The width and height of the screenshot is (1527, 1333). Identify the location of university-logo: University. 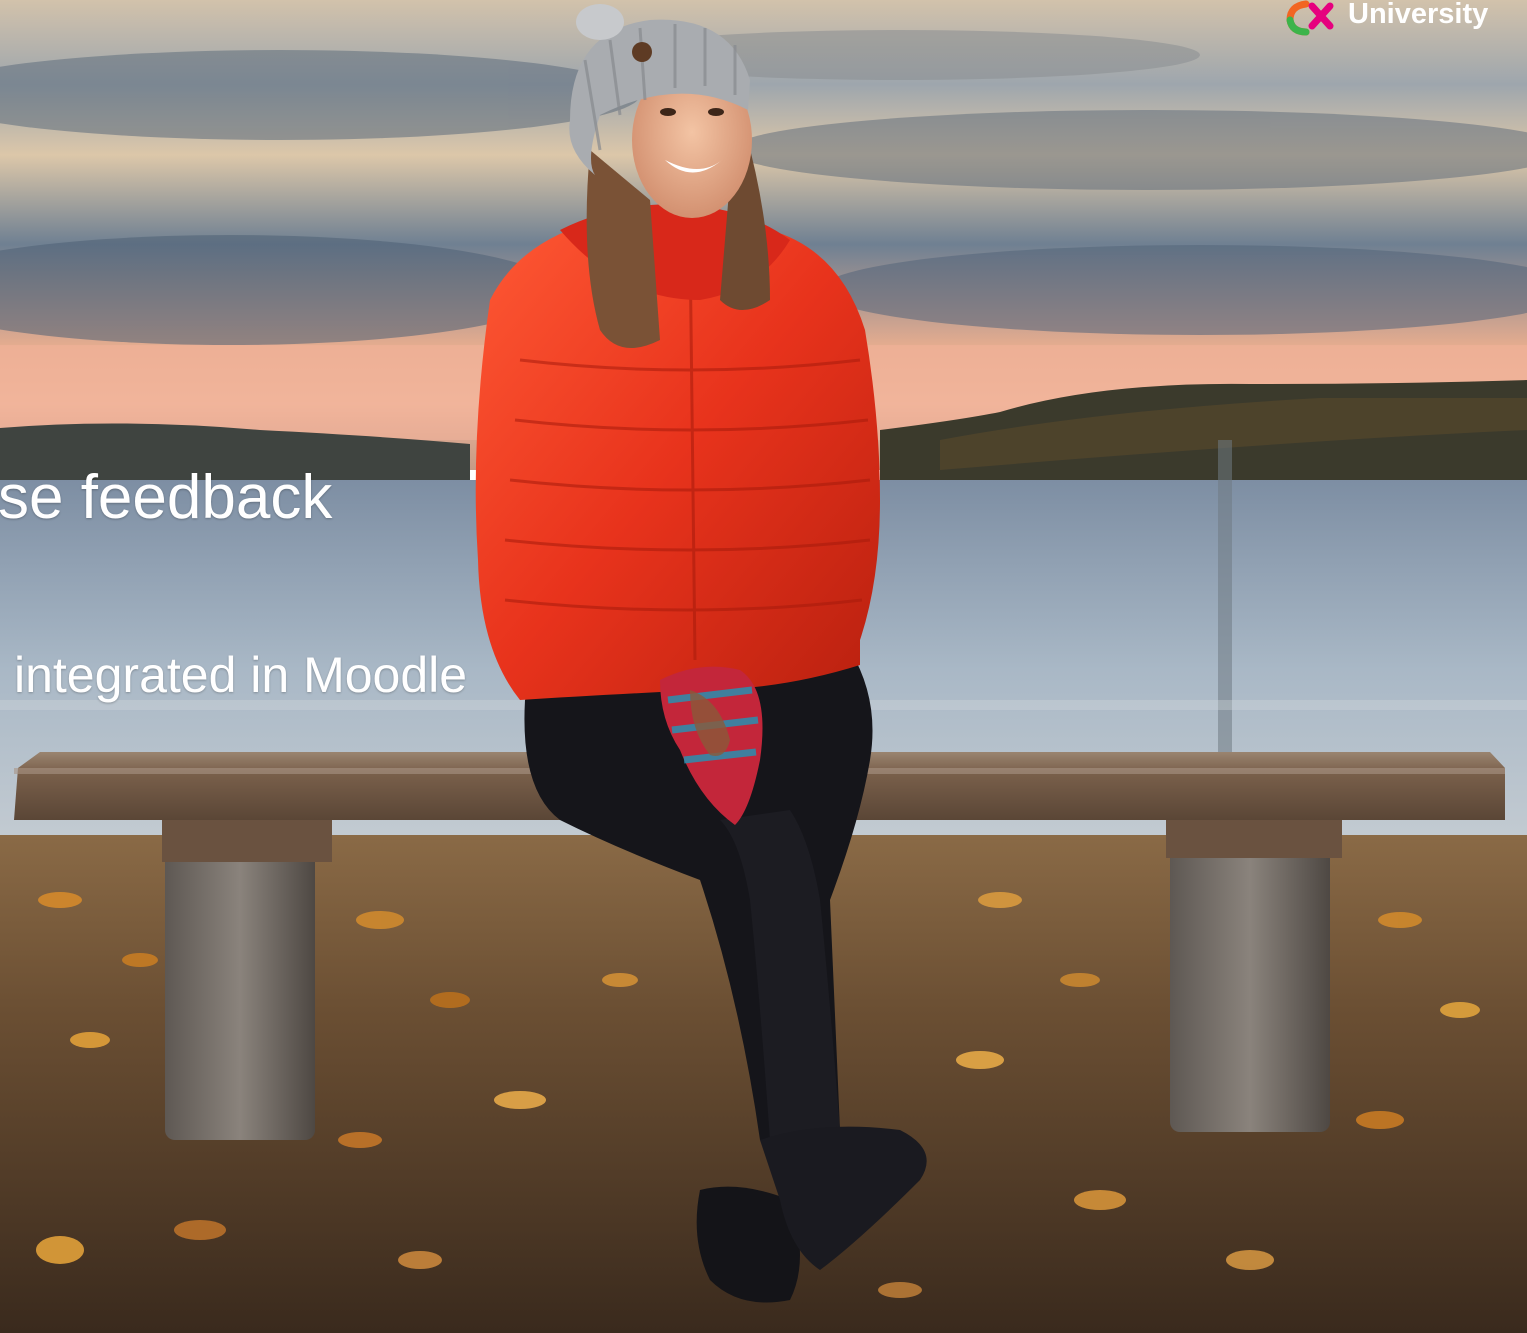
(1389, 20).